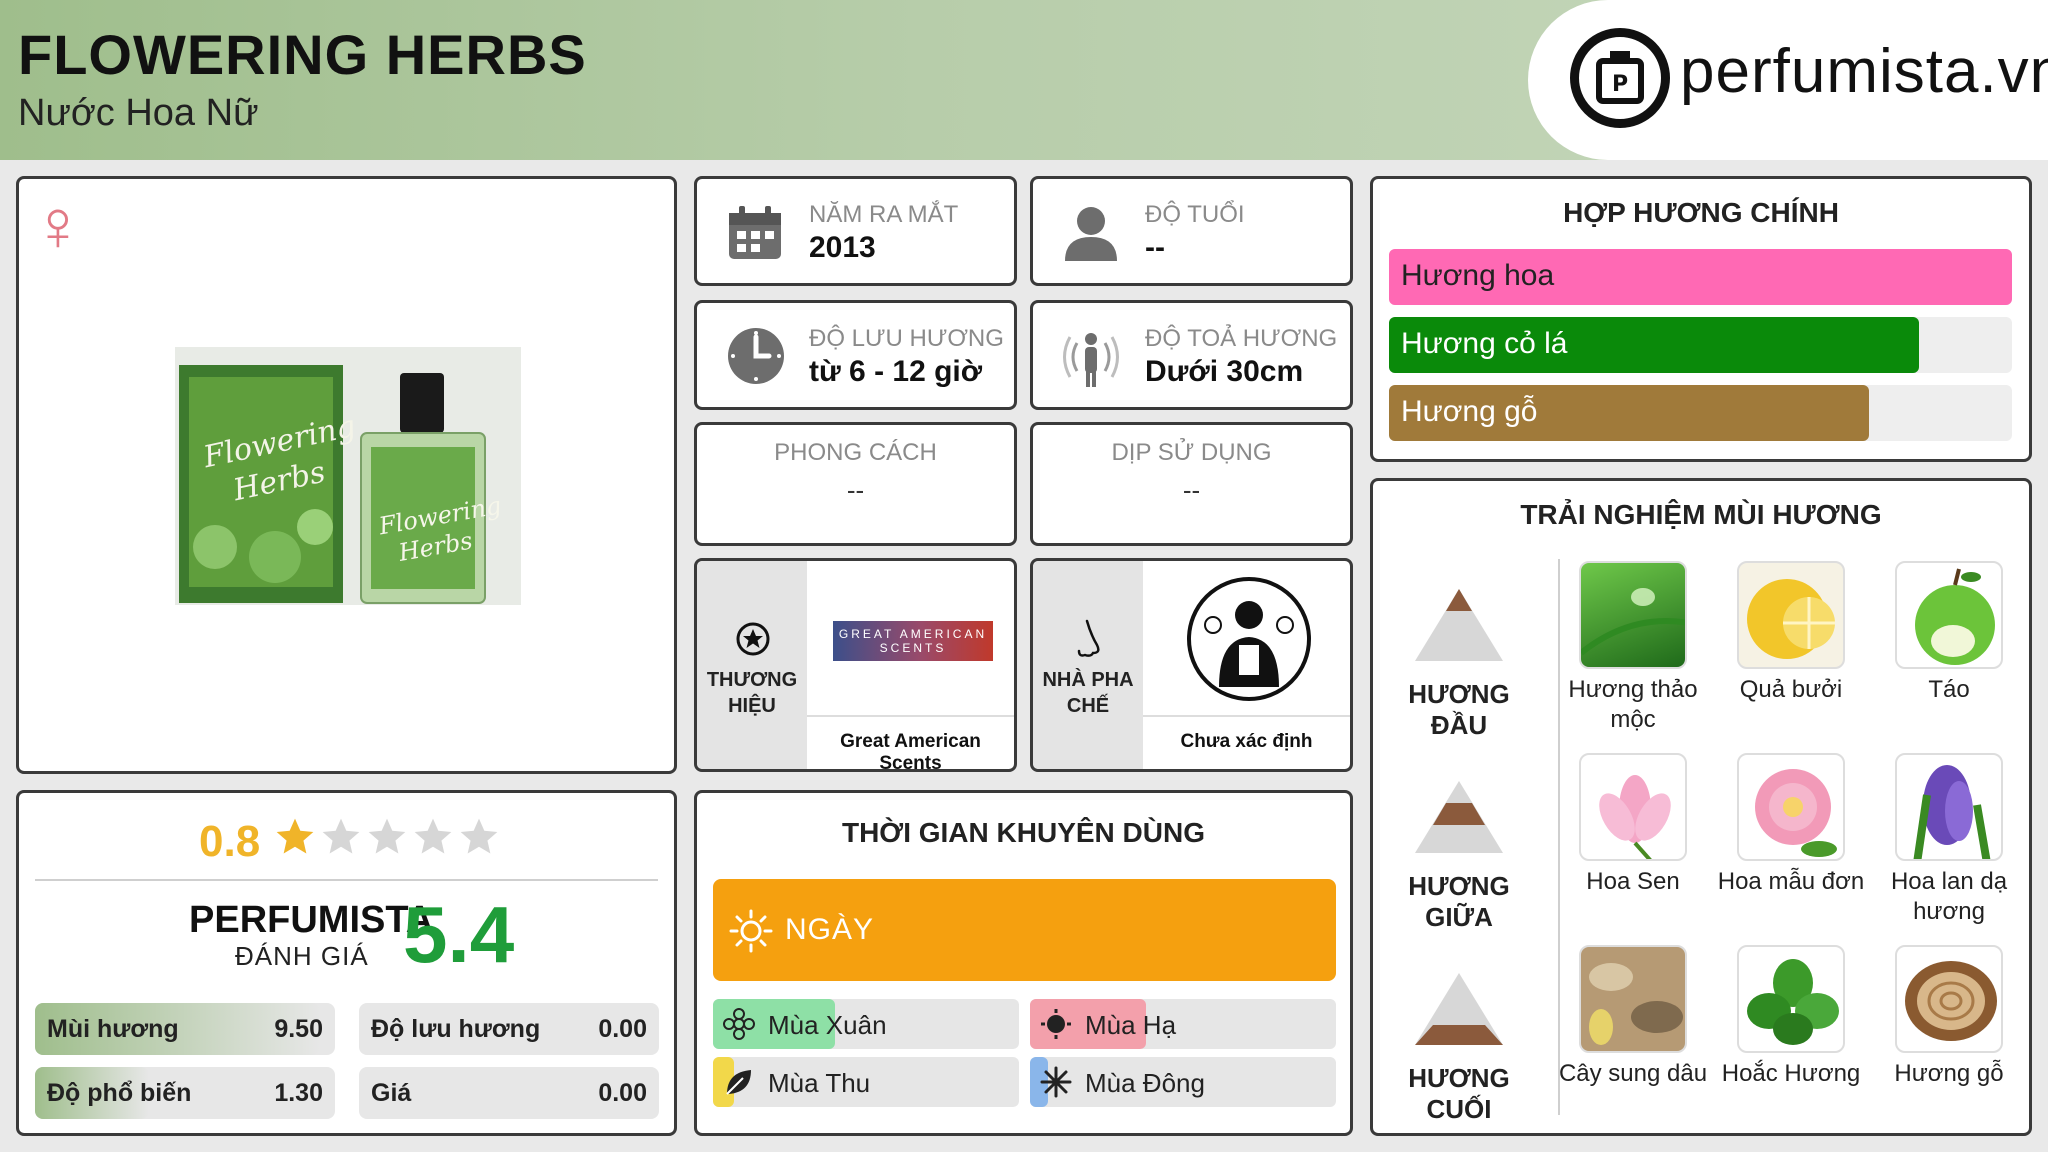 The height and width of the screenshot is (1152, 2048). I want to click on info-label: DỊP SỬ DỤNG, so click(1191, 452).